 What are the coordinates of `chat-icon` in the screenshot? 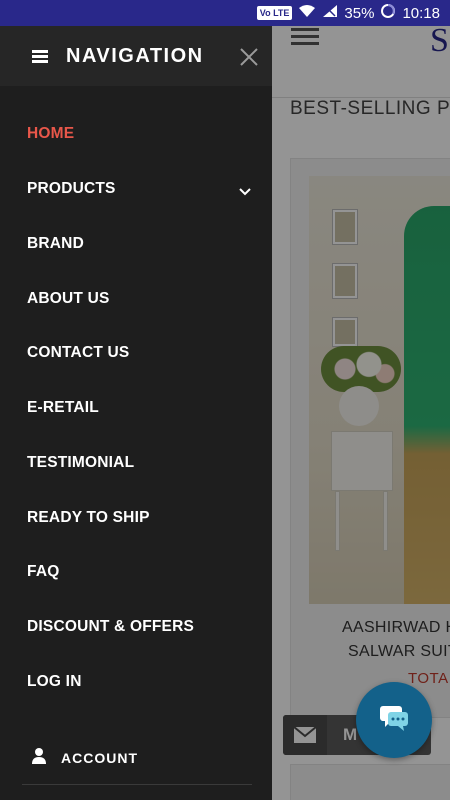 It's located at (394, 720).